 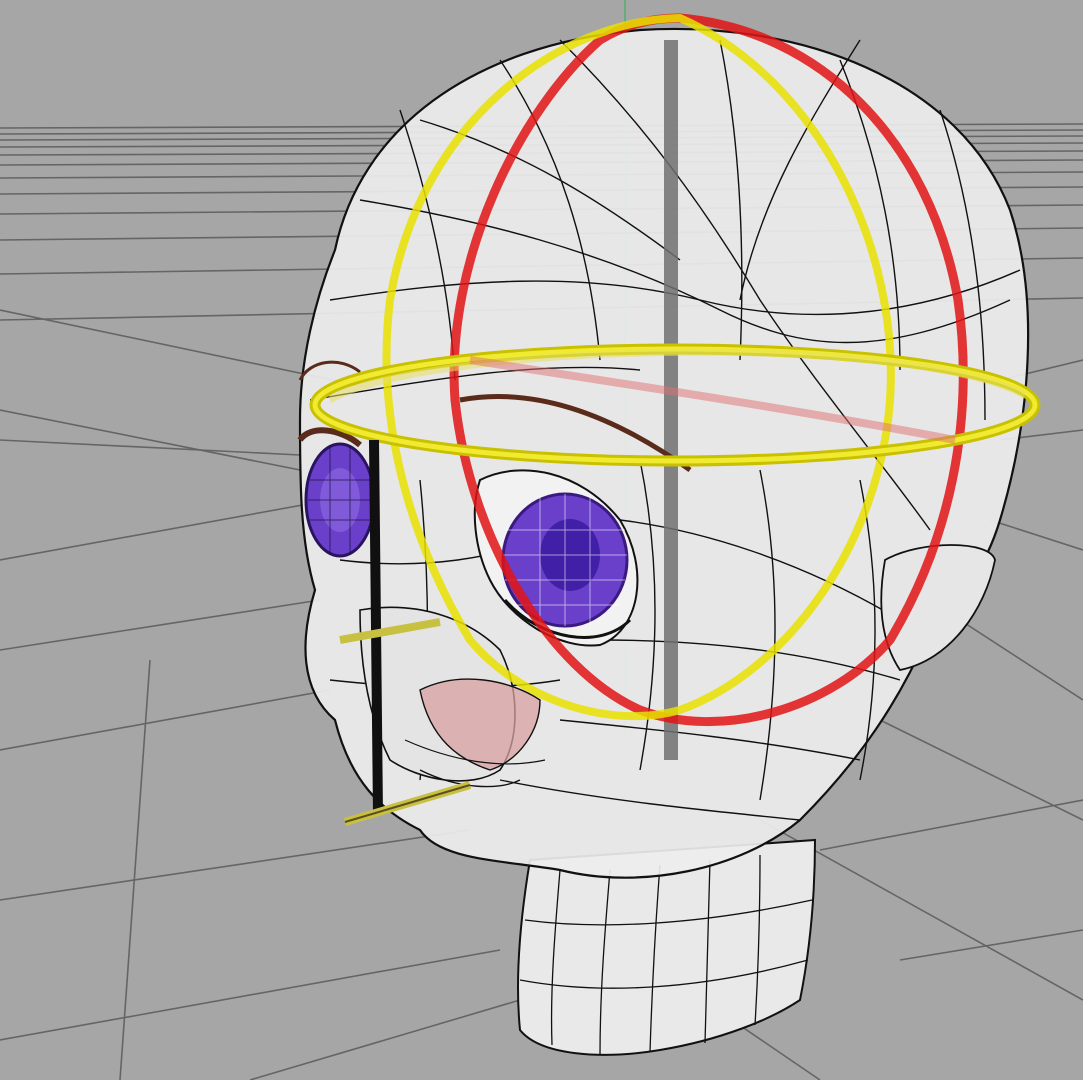 What do you see at coordinates (671, 400) in the screenshot?
I see `center-axis-bar` at bounding box center [671, 400].